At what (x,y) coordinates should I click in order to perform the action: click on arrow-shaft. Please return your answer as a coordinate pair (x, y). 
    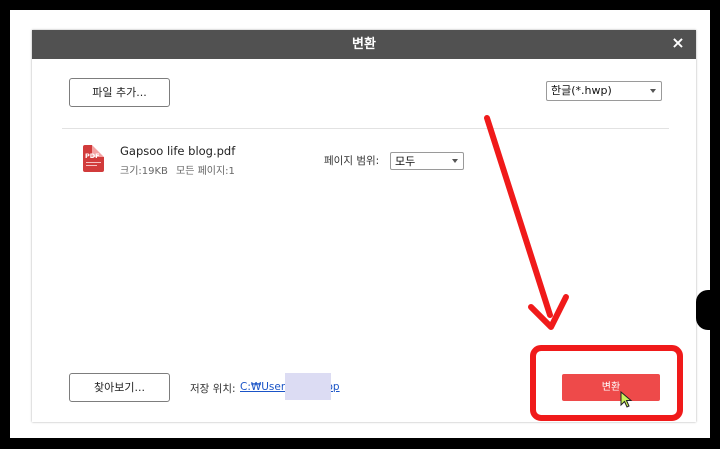
    Looking at the image, I should click on (518, 216).